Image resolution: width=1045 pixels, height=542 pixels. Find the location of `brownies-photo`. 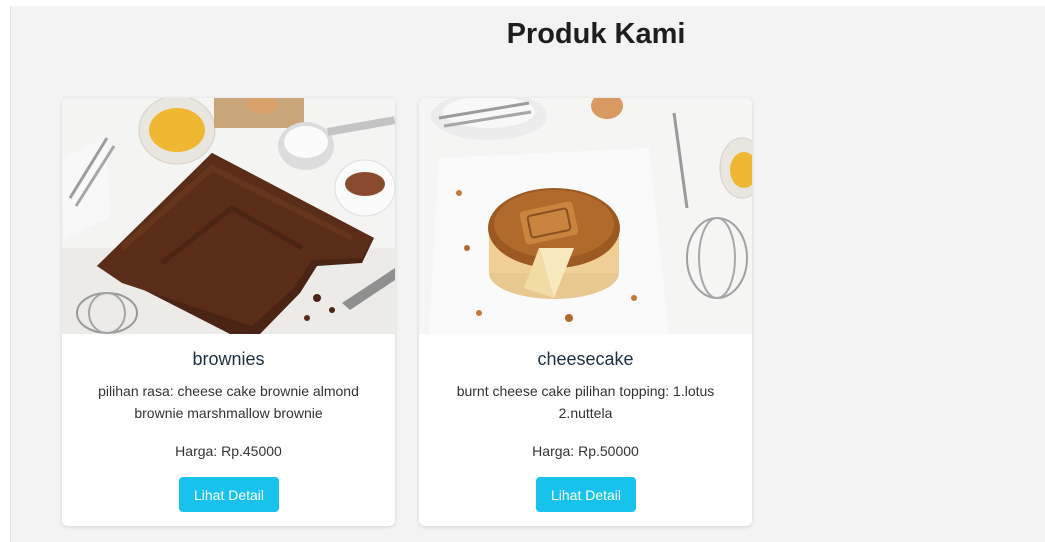

brownies-photo is located at coordinates (228, 216).